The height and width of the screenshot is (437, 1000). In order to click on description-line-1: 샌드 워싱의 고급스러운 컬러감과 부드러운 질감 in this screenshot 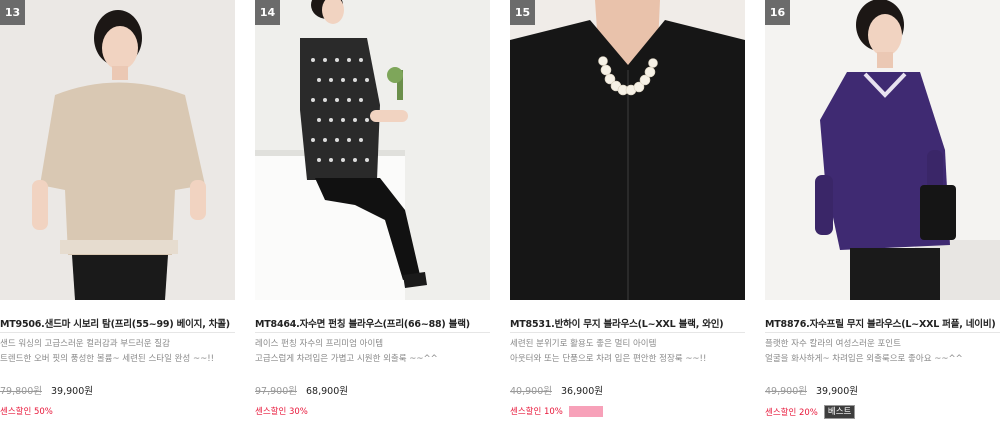, I will do `click(85, 344)`.